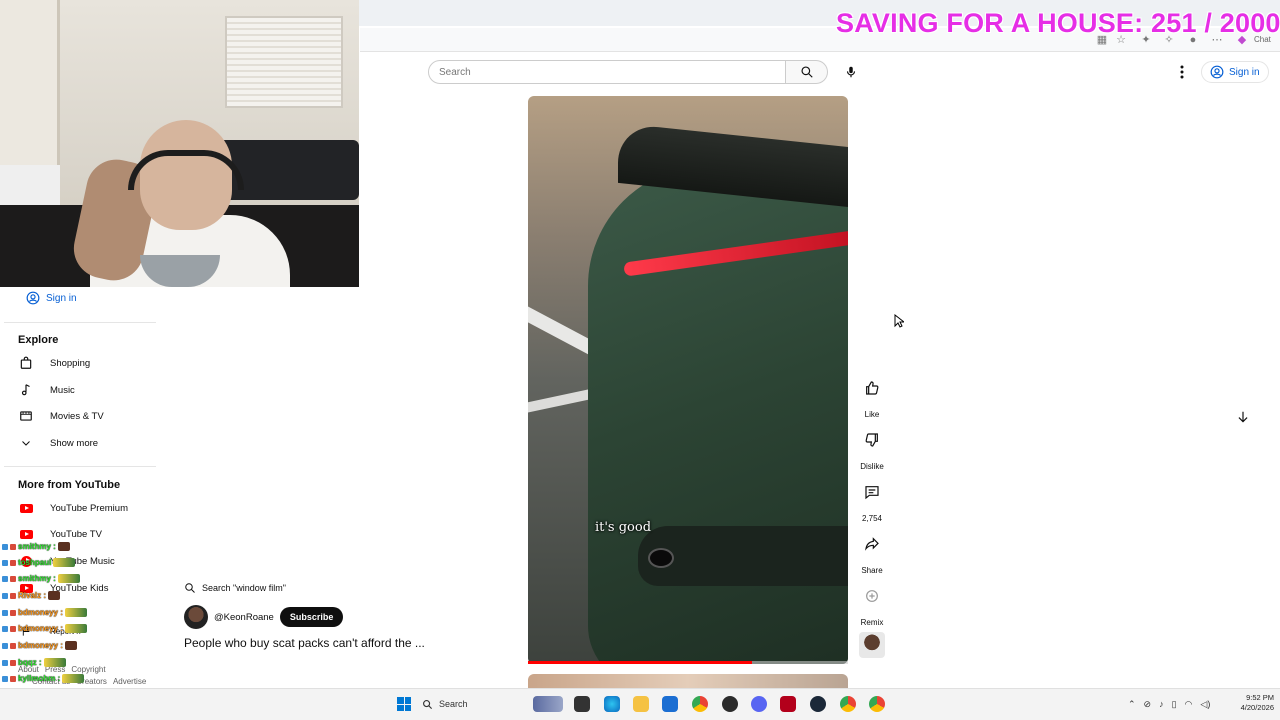 Image resolution: width=1280 pixels, height=720 pixels. Describe the element at coordinates (759, 704) in the screenshot. I see `discord-icon` at that location.